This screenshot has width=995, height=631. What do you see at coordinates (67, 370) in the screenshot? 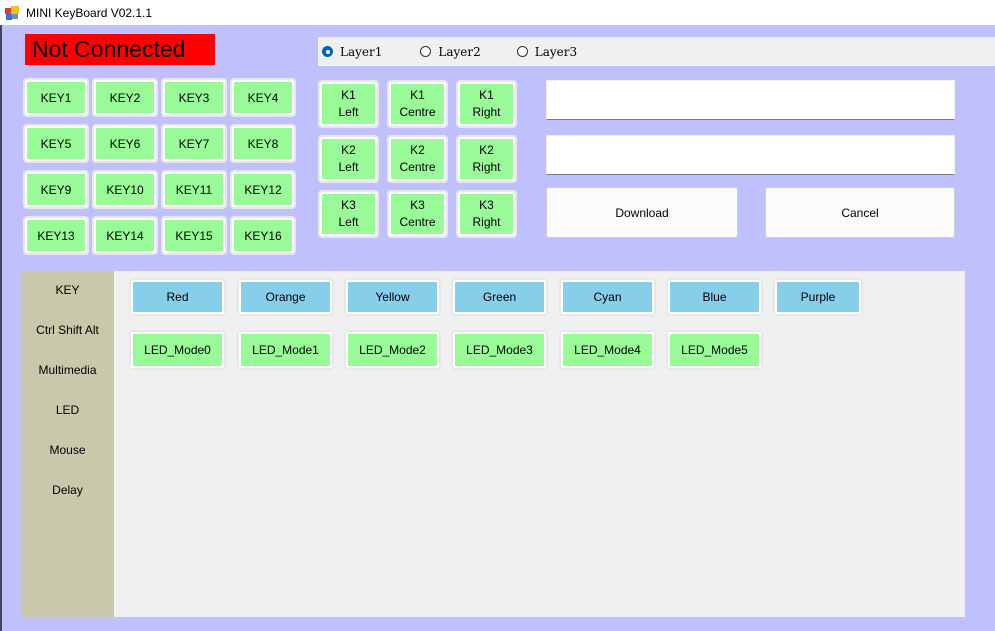
I see `nav-item-multimedia: Multimedia` at bounding box center [67, 370].